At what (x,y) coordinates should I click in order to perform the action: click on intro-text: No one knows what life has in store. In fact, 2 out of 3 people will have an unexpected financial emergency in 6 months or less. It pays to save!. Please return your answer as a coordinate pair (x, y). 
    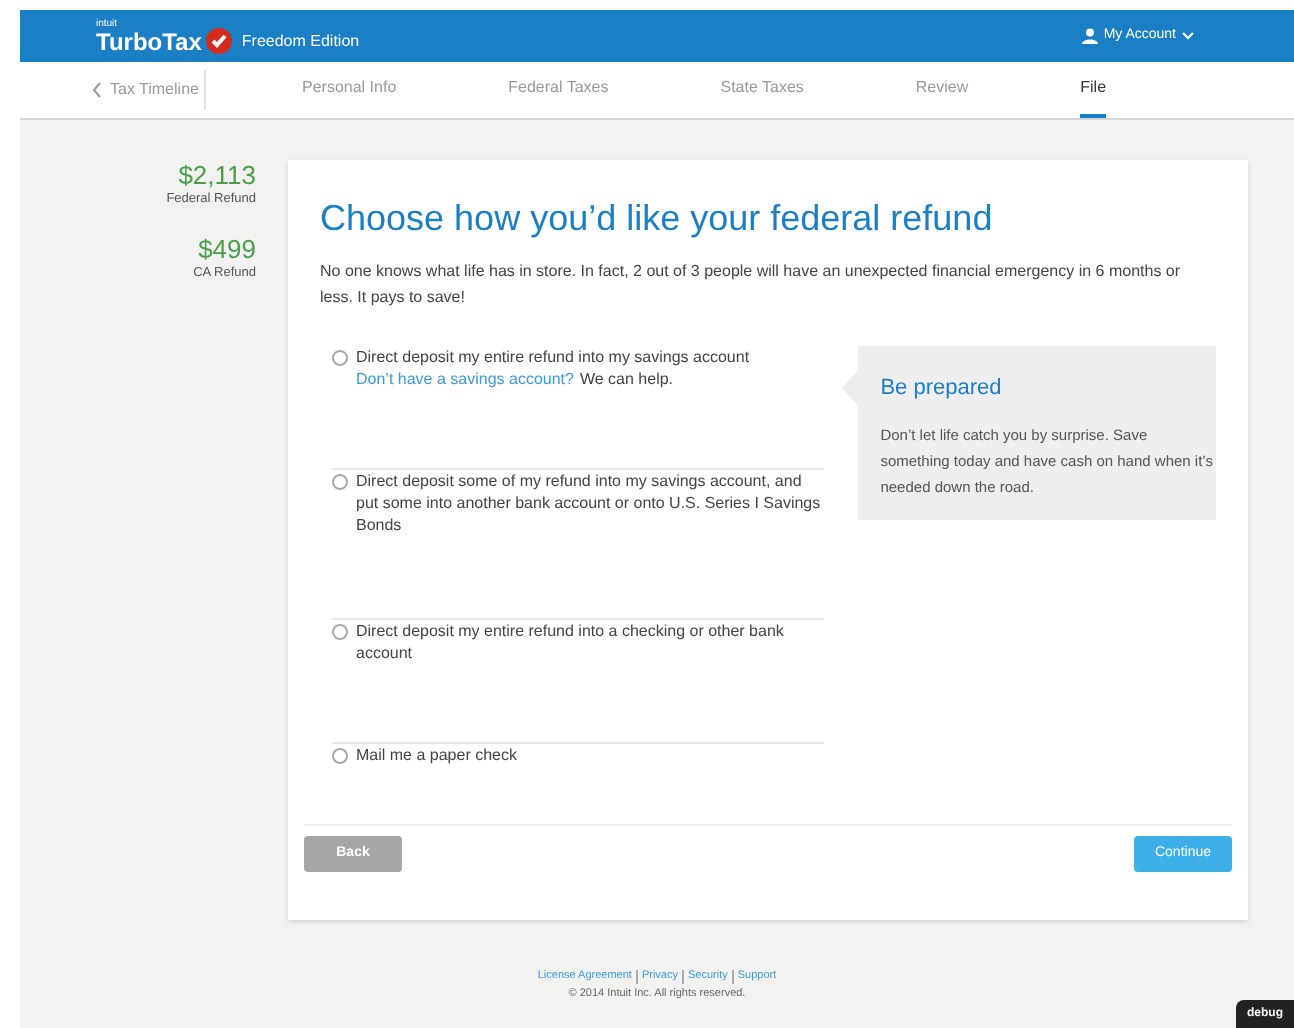
    Looking at the image, I should click on (751, 285).